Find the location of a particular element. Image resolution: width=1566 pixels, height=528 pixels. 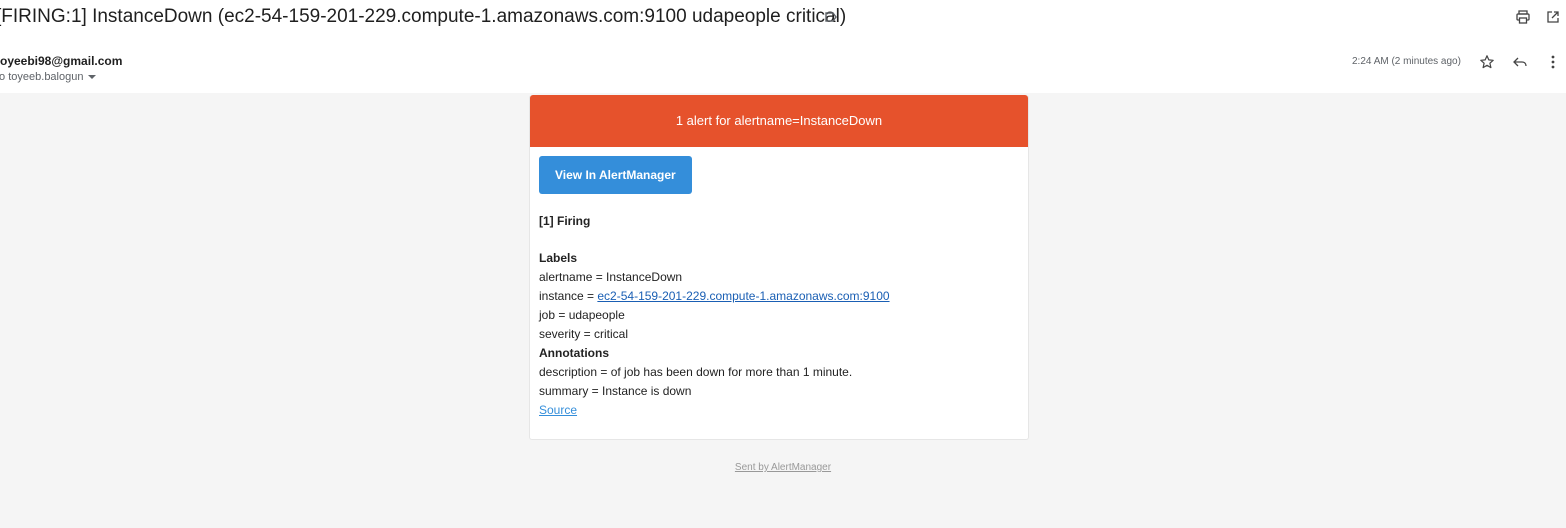

print-icon is located at coordinates (1523, 17).